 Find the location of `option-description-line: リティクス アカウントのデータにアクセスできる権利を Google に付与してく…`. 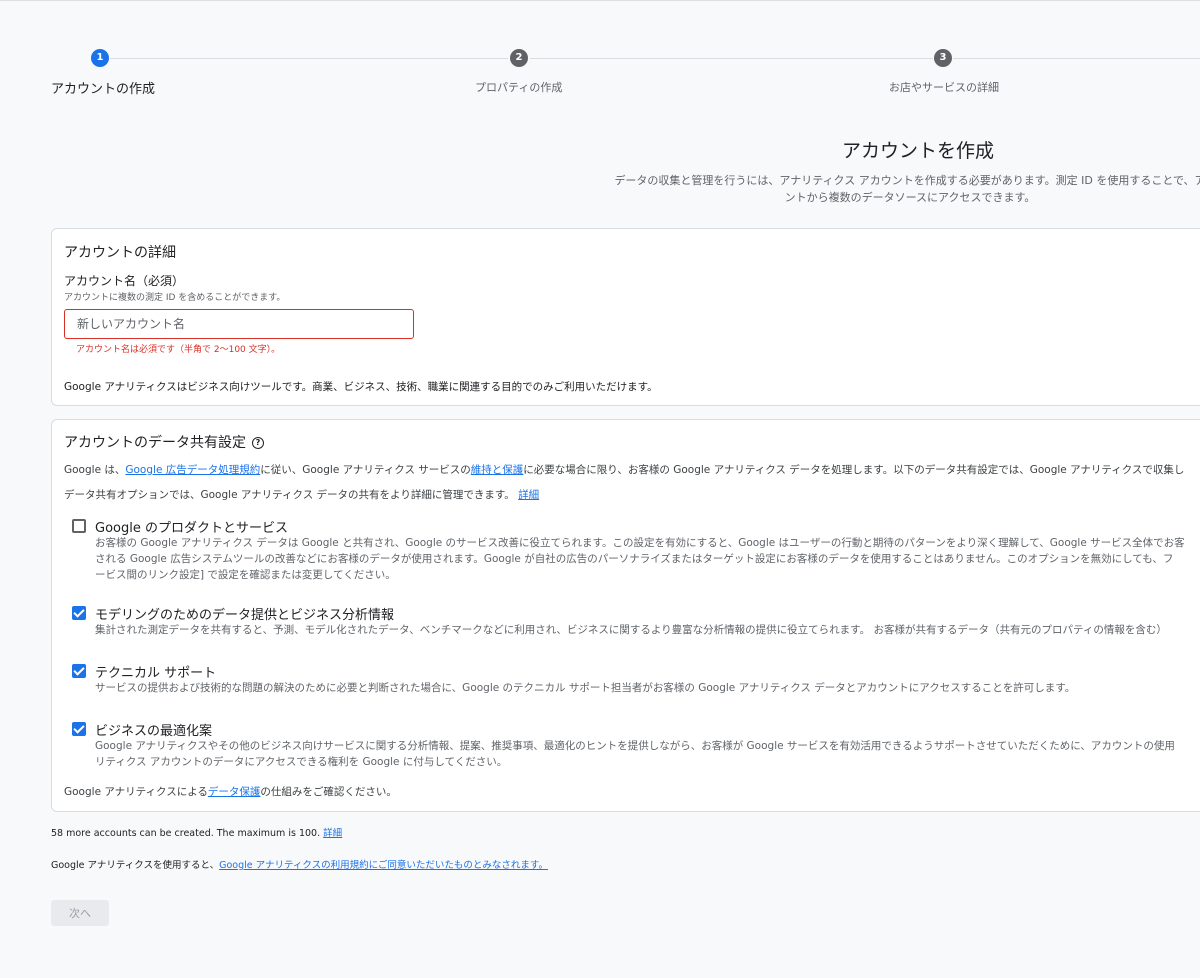

option-description-line: リティクス アカウントのデータにアクセスできる権利を Google に付与してく… is located at coordinates (301, 762).